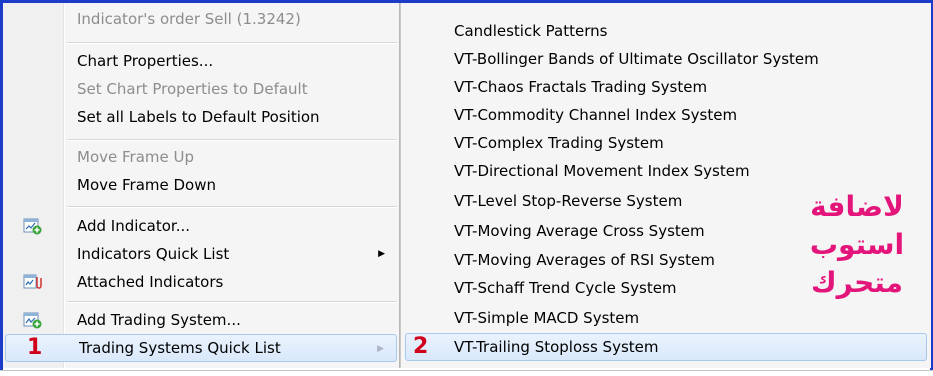 The image size is (933, 376). I want to click on menu-item-trading-systems-quick-list: Trading Systems Quick List ▶, so click(201, 348).